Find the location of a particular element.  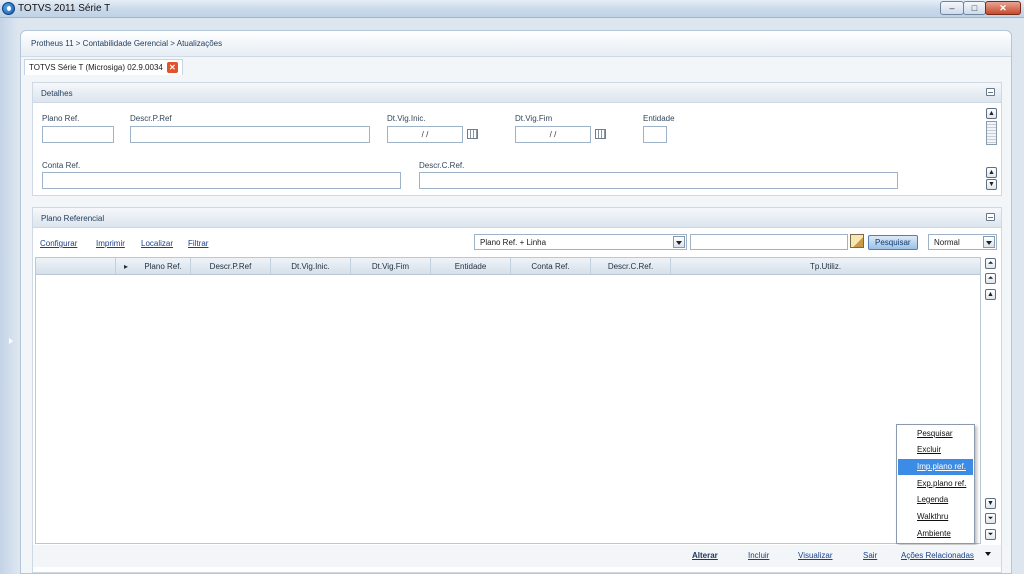

plano-ref-input is located at coordinates (78, 134).